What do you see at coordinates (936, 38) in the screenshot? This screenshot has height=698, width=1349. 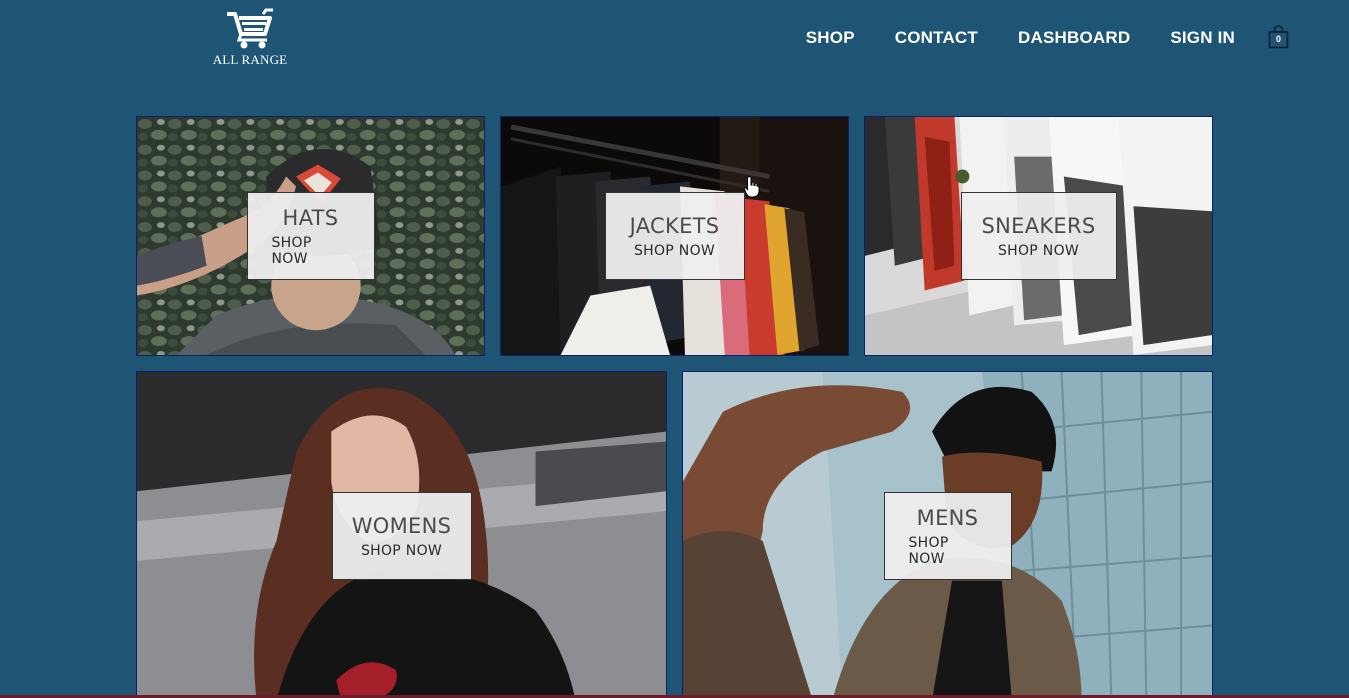 I see `nav-contact-link: CONTACT` at bounding box center [936, 38].